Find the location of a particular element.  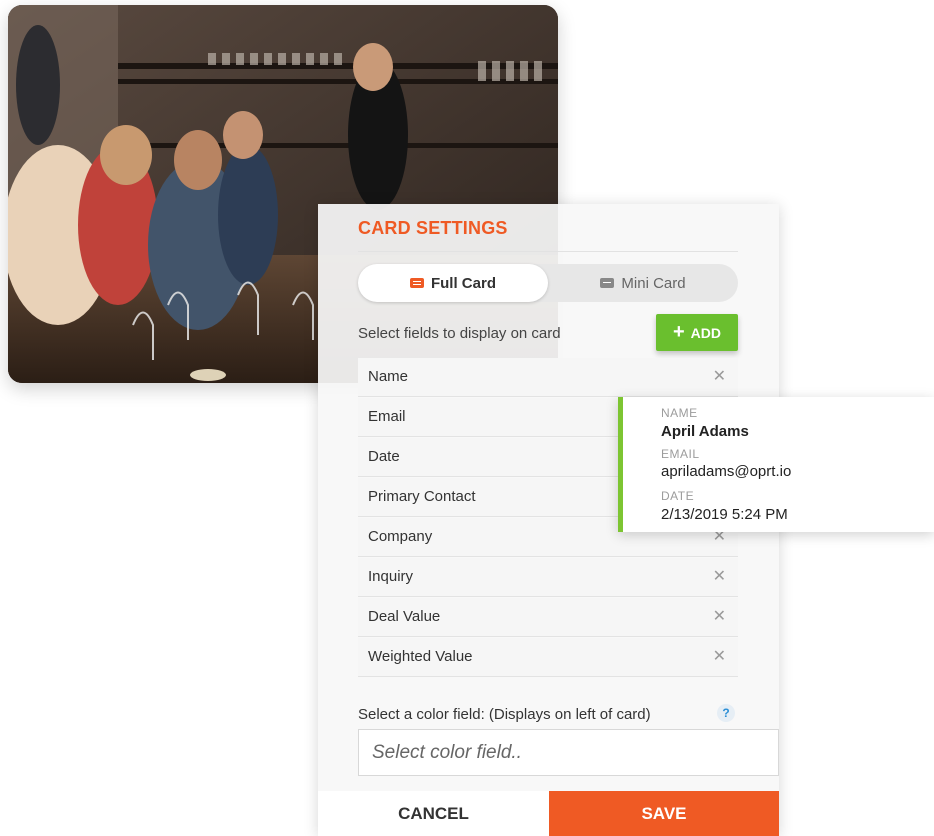

fields-instruction: Select fields to display on card is located at coordinates (459, 333).